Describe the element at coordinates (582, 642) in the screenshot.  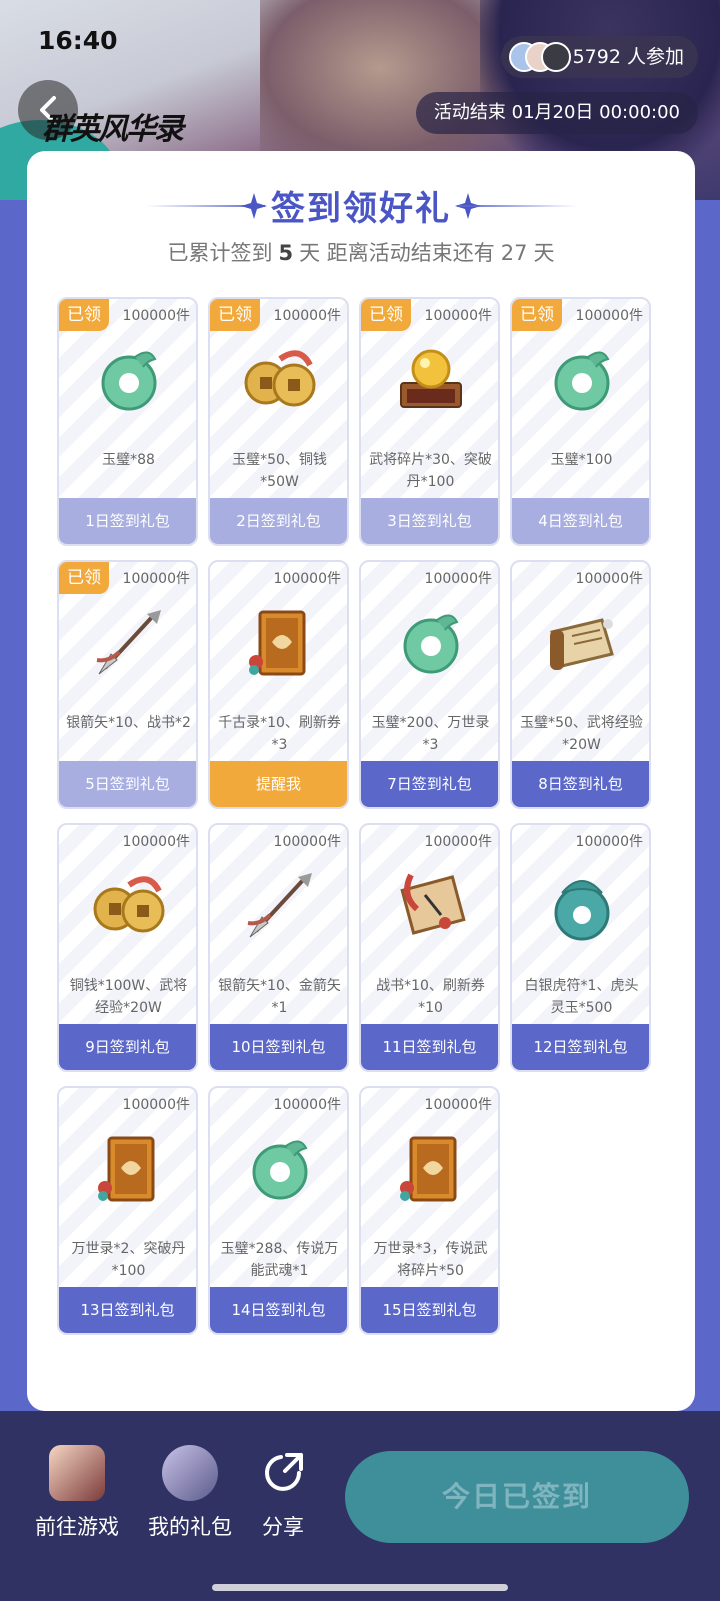
I see `book-icon` at that location.